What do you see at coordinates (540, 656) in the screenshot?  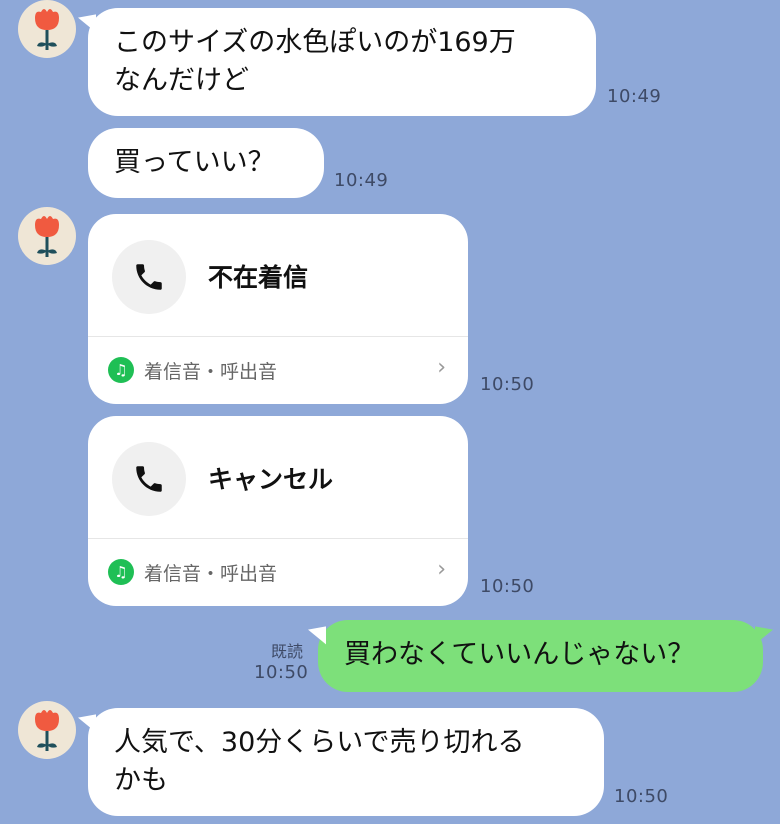 I see `outgoing-message: 買わなくていいんじゃない？` at bounding box center [540, 656].